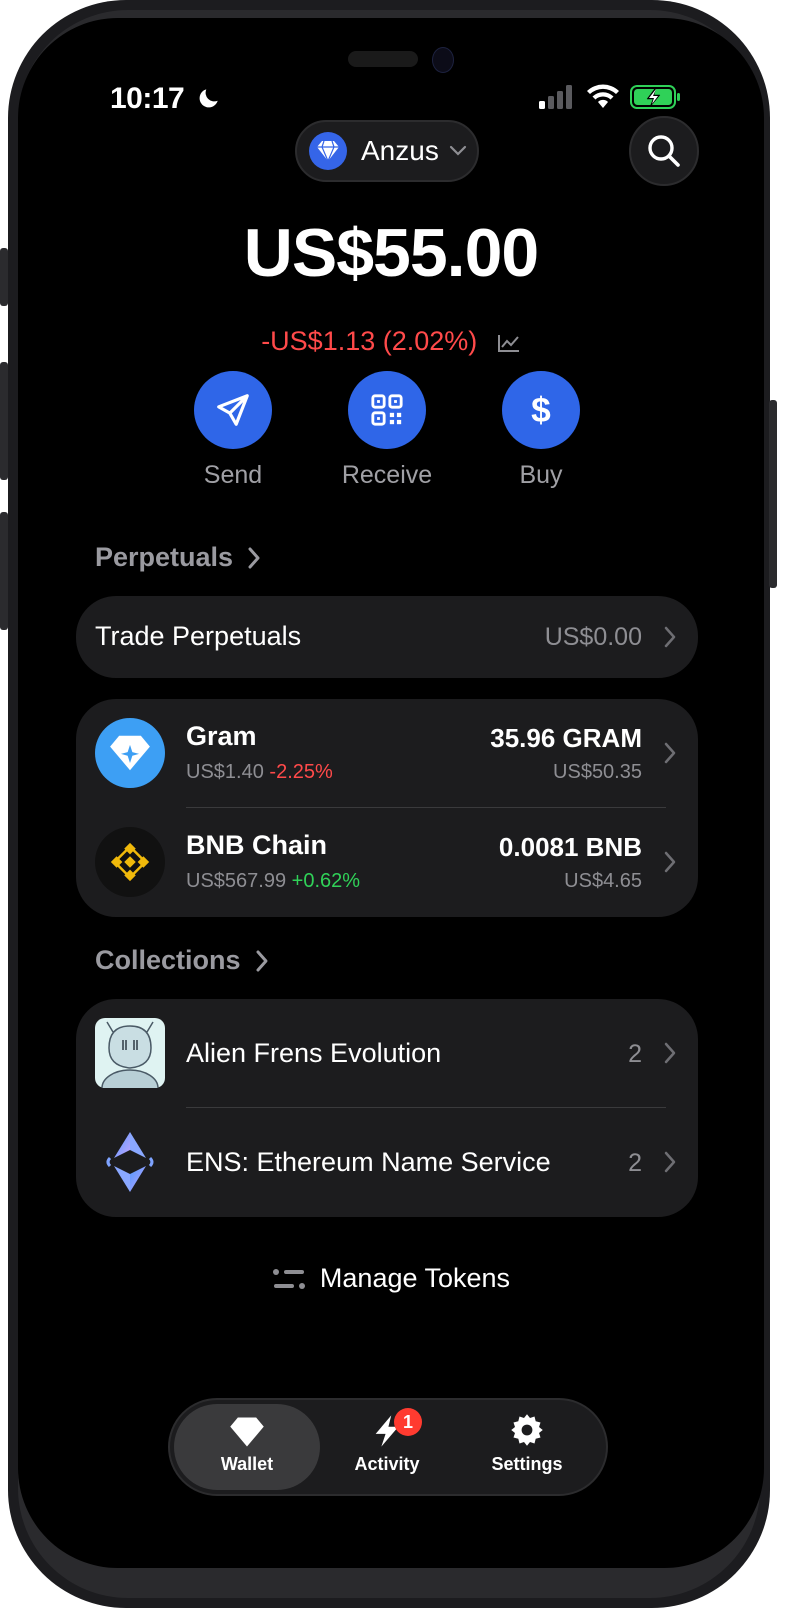  What do you see at coordinates (236, 881) in the screenshot?
I see `token-price: US$567.99` at bounding box center [236, 881].